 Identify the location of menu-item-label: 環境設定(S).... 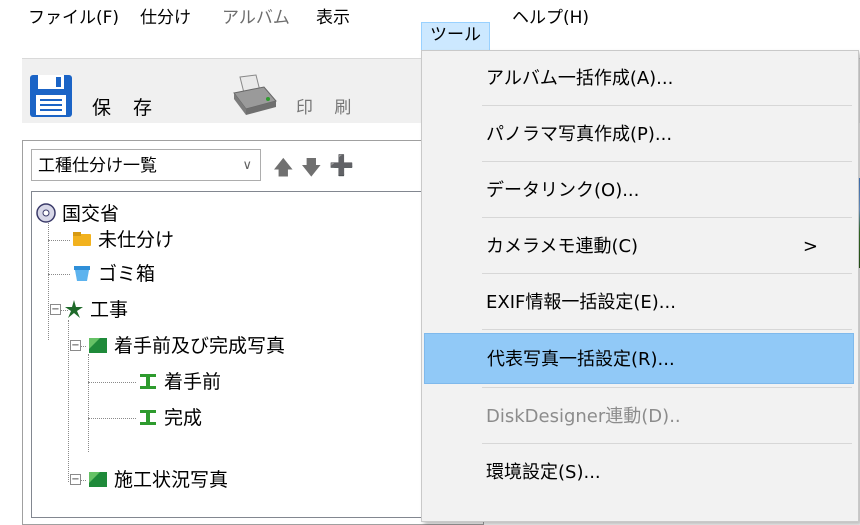
(543, 472).